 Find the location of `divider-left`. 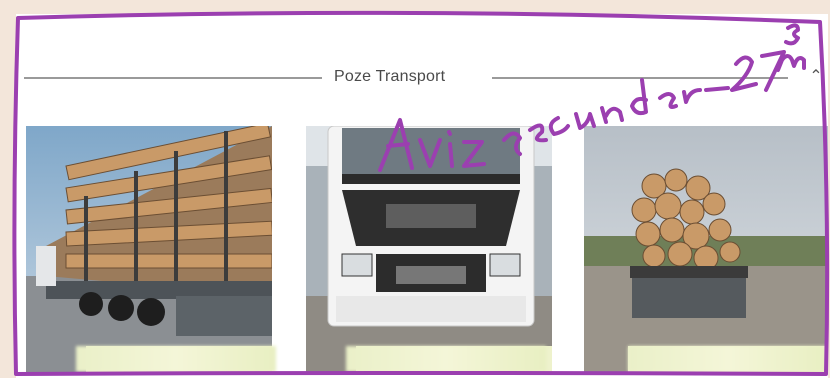

divider-left is located at coordinates (173, 78).